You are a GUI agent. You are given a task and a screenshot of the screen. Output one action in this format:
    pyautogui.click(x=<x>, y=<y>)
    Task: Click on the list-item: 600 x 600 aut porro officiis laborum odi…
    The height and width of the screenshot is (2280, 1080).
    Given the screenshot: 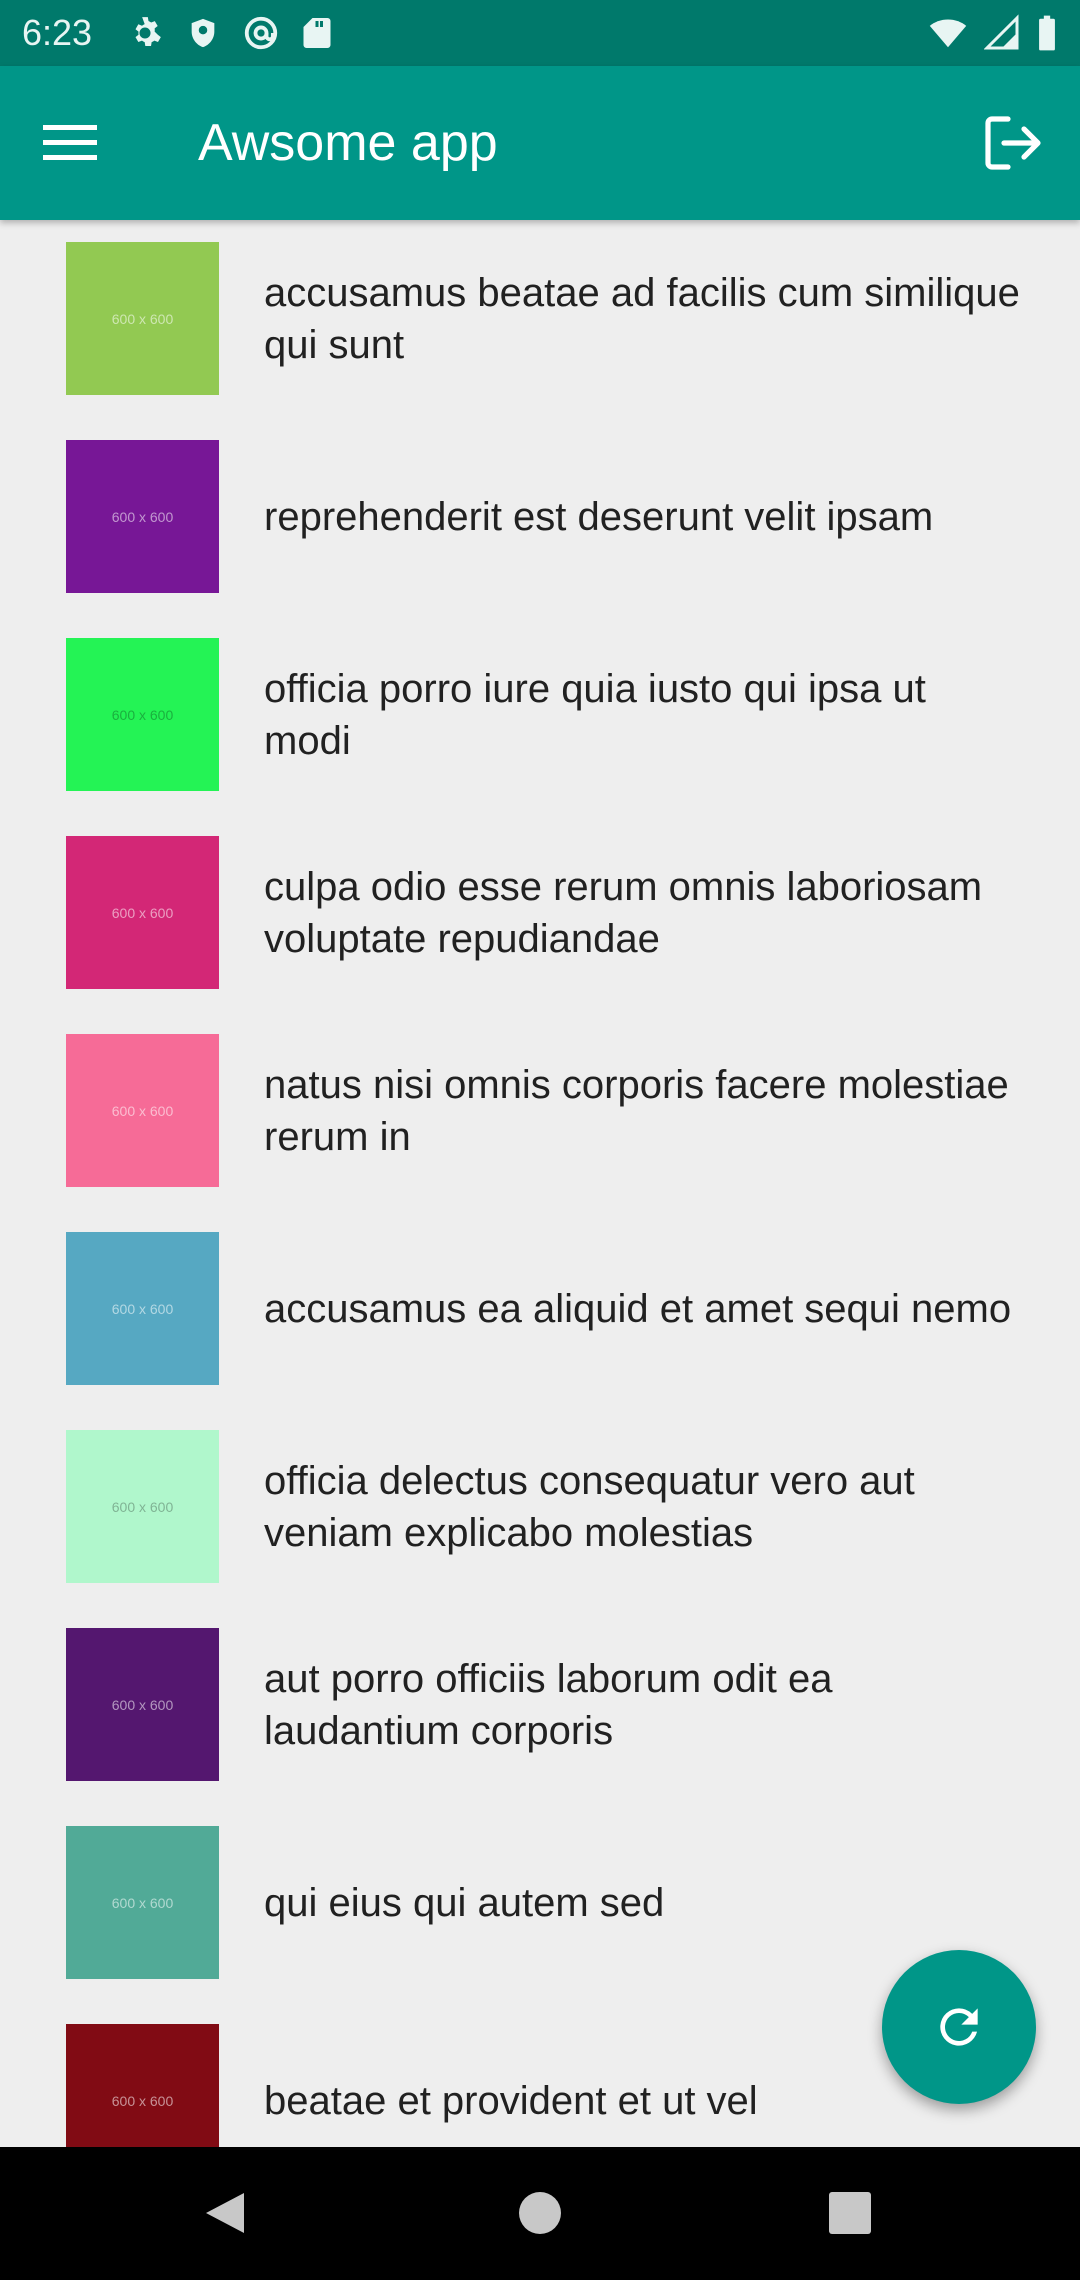 What is the action you would take?
    pyautogui.click(x=540, y=1705)
    